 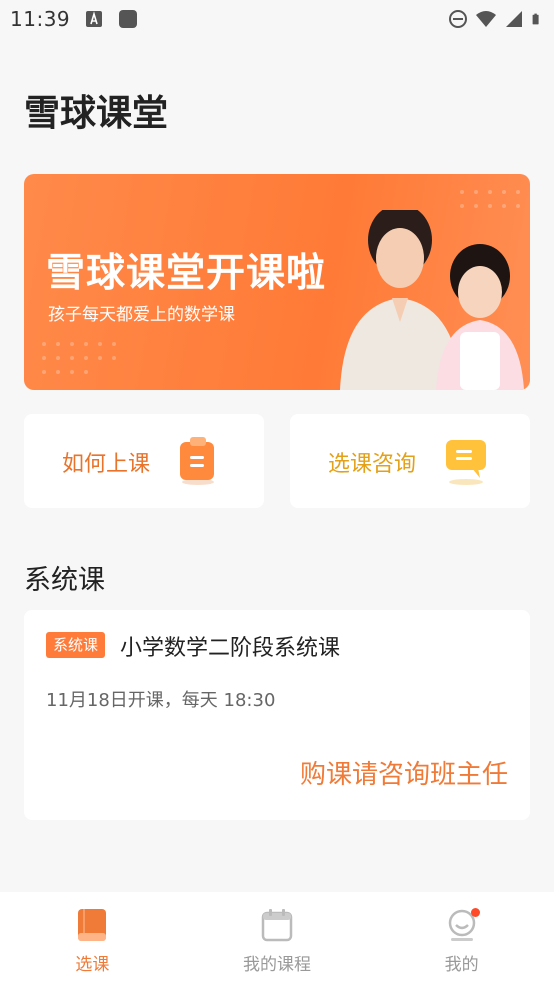 What do you see at coordinates (230, 648) in the screenshot?
I see `course-name: 小学数学二阶段系统课` at bounding box center [230, 648].